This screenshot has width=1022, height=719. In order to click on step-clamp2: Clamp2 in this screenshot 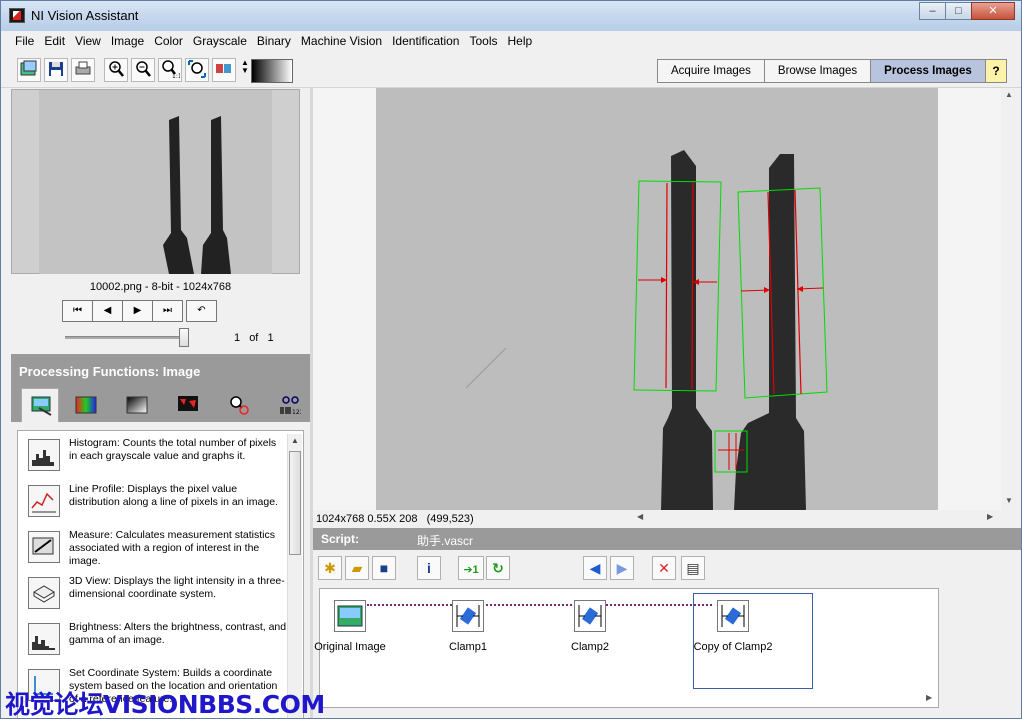, I will do `click(590, 626)`.